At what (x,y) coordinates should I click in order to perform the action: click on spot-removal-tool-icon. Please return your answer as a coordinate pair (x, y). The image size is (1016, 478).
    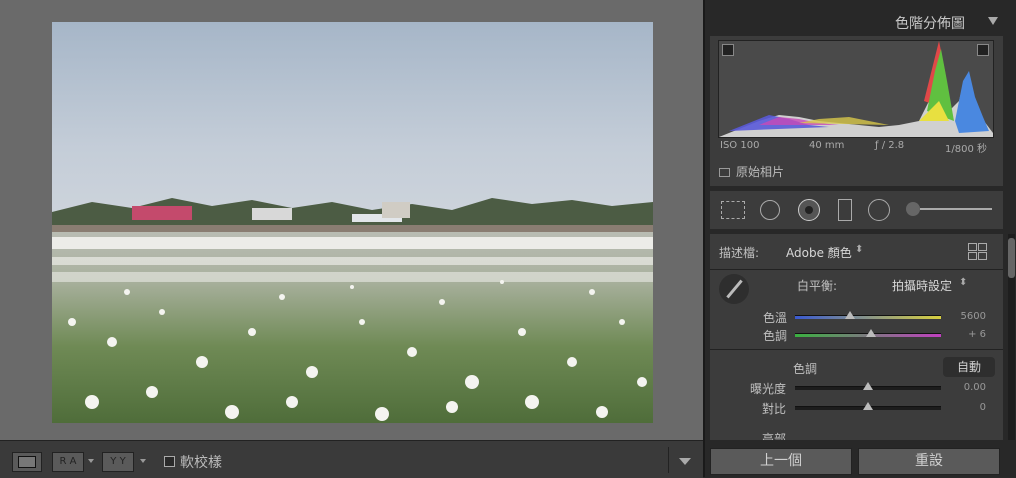
    Looking at the image, I should click on (770, 210).